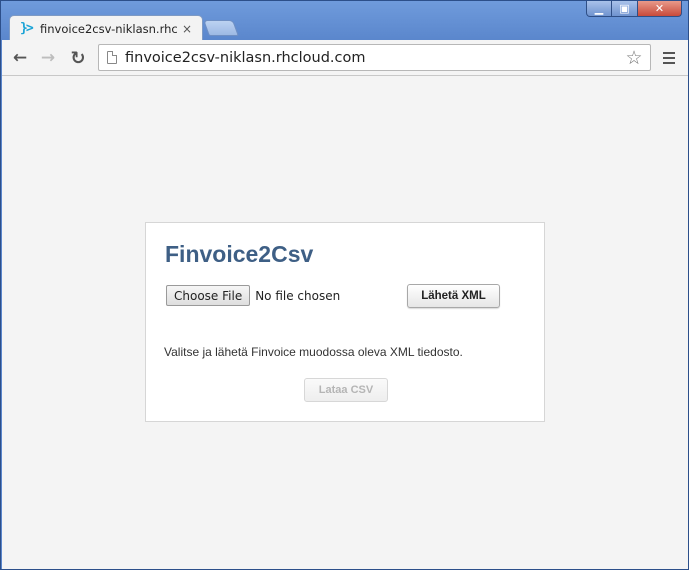 The width and height of the screenshot is (689, 570). I want to click on page-icon, so click(112, 57).